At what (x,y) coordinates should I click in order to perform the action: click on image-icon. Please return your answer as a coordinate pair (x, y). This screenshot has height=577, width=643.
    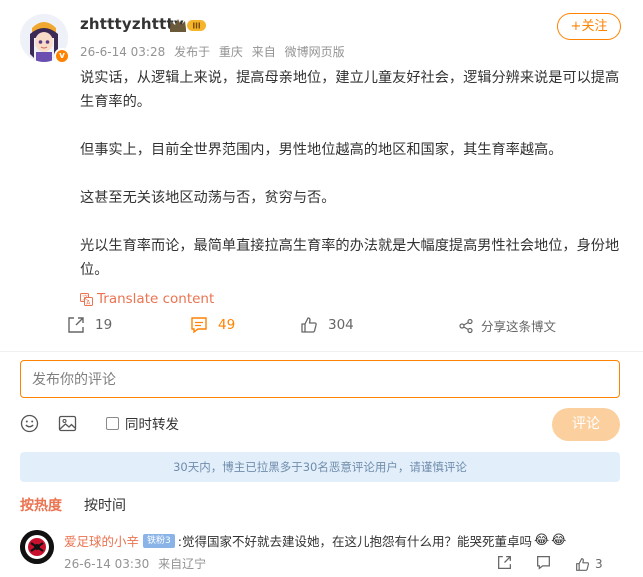
    Looking at the image, I should click on (67, 423).